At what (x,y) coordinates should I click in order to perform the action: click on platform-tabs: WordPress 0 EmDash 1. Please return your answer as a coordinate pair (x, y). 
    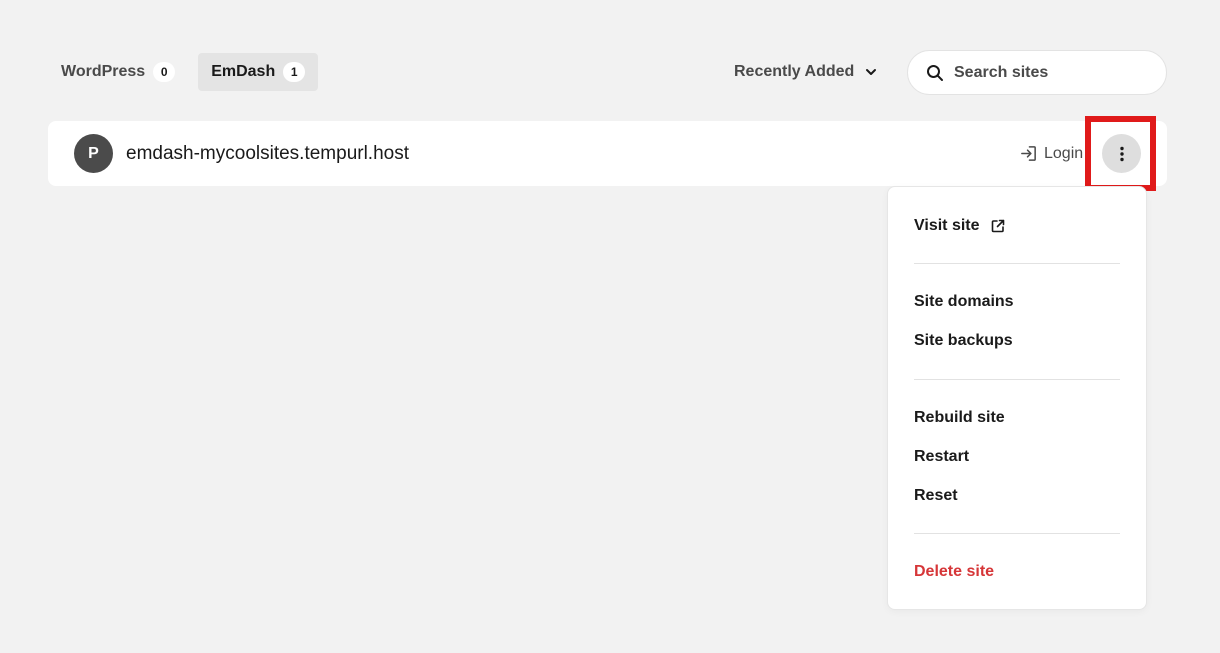
    Looking at the image, I should click on (183, 72).